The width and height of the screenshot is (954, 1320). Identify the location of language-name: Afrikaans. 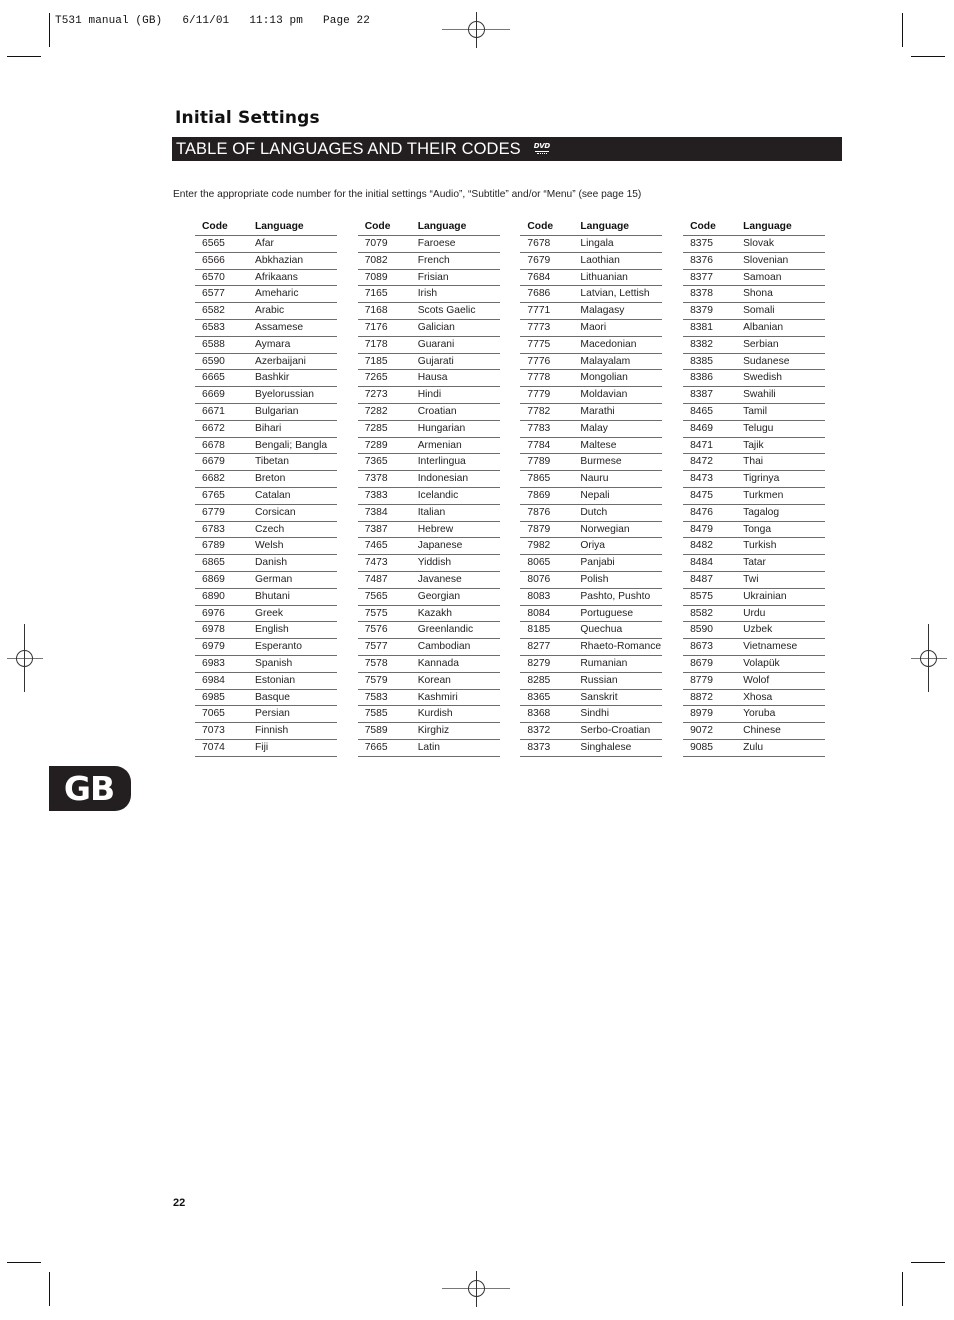
(276, 277).